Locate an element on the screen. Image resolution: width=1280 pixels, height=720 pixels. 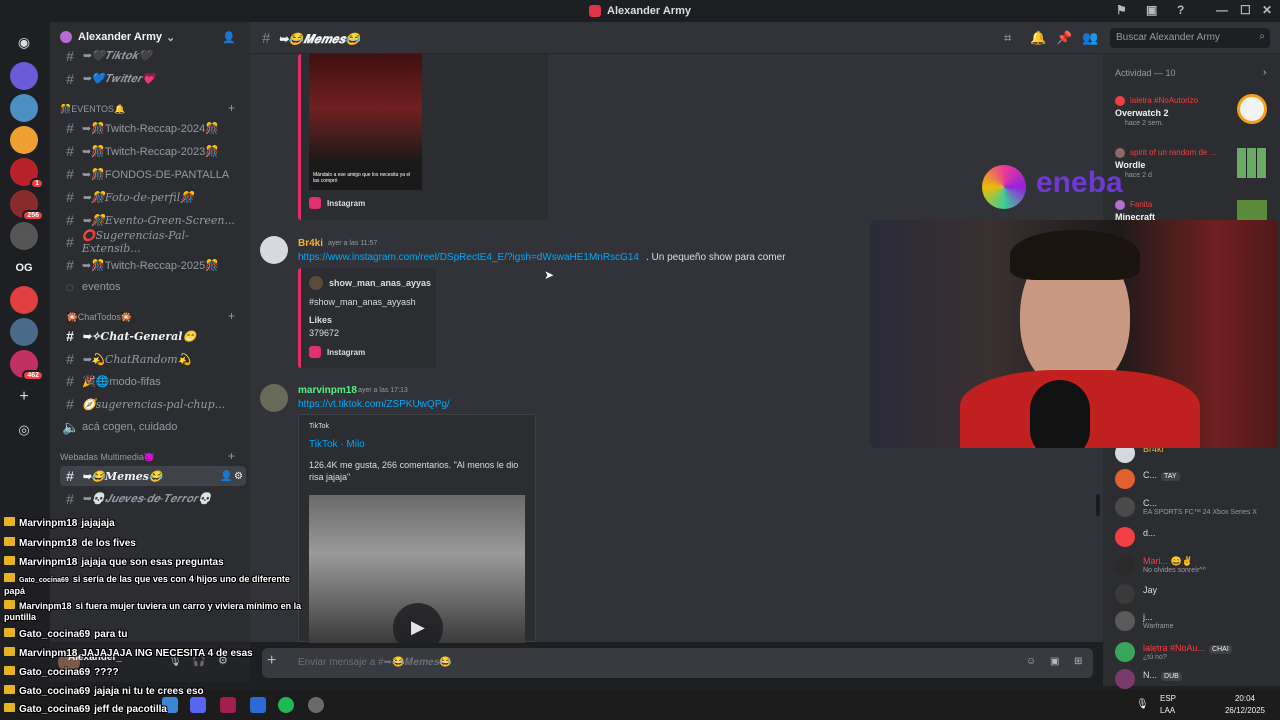
member-item: Jay is located at coordinates (1195, 594).